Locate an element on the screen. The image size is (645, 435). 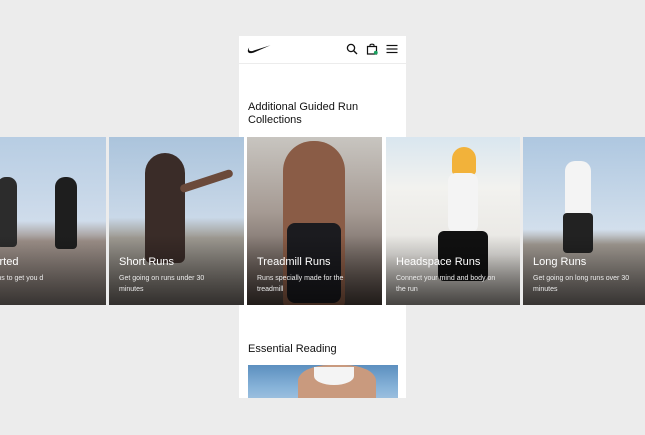
card-title: Treadmill Runs is located at coordinates (294, 262).